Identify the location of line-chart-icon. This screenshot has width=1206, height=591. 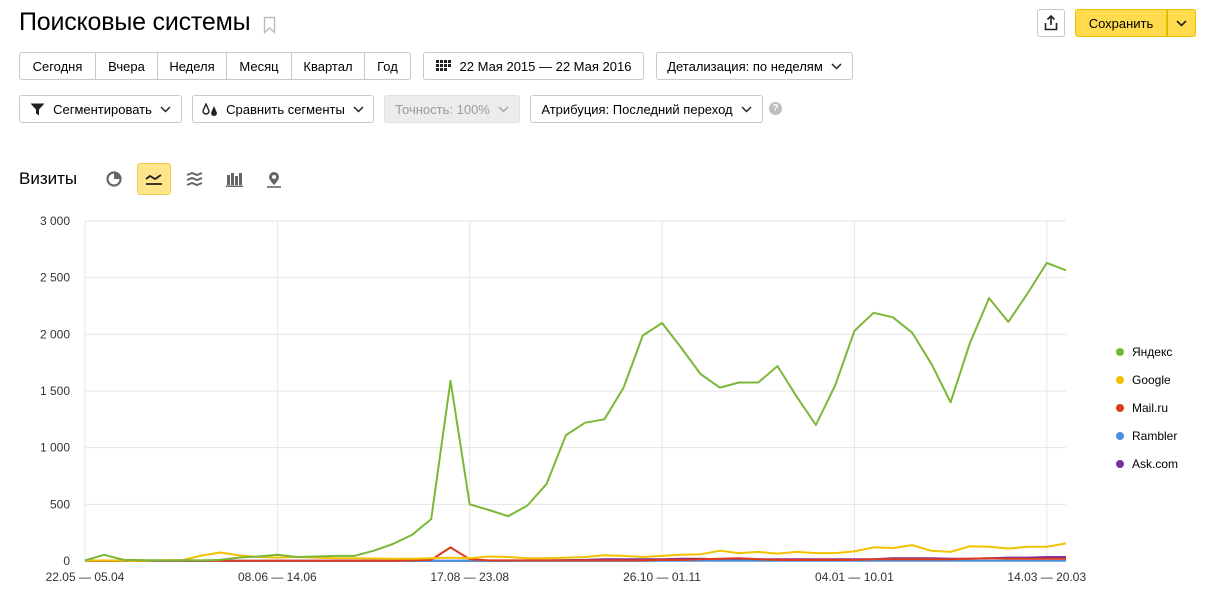
(154, 179).